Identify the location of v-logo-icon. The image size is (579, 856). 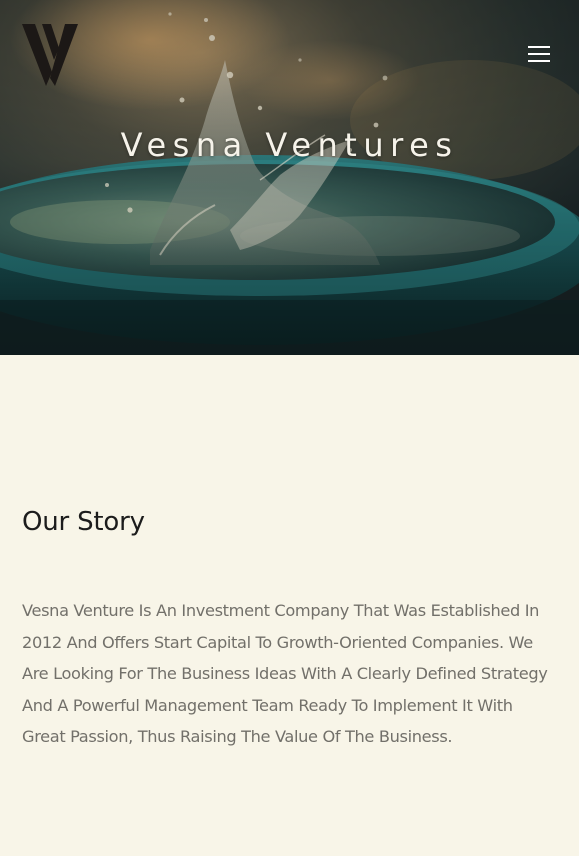
(50, 55).